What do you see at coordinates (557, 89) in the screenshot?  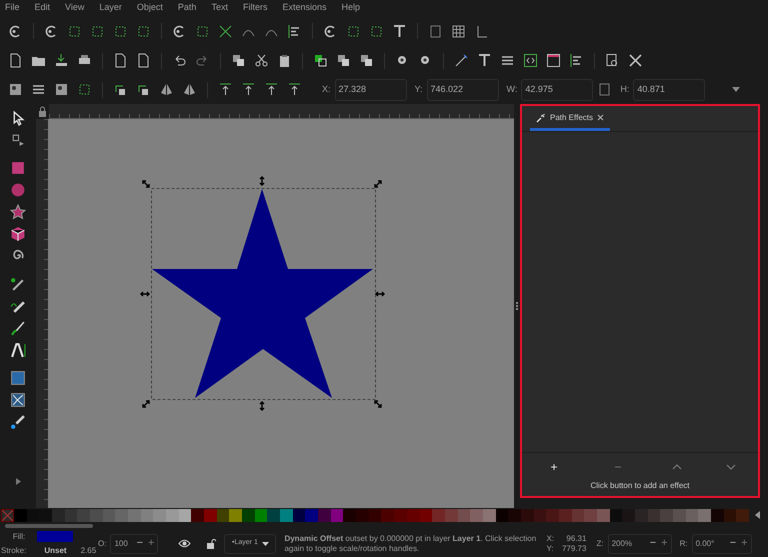 I see `number-field: 42.975` at bounding box center [557, 89].